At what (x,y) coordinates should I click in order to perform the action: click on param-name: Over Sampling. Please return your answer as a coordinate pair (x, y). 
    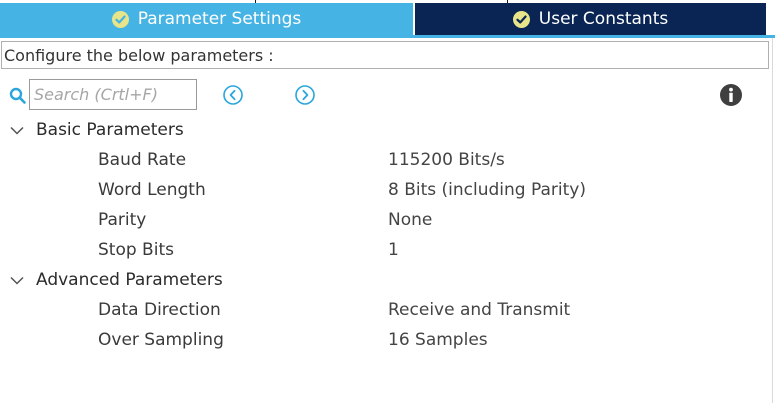
    Looking at the image, I should click on (161, 340).